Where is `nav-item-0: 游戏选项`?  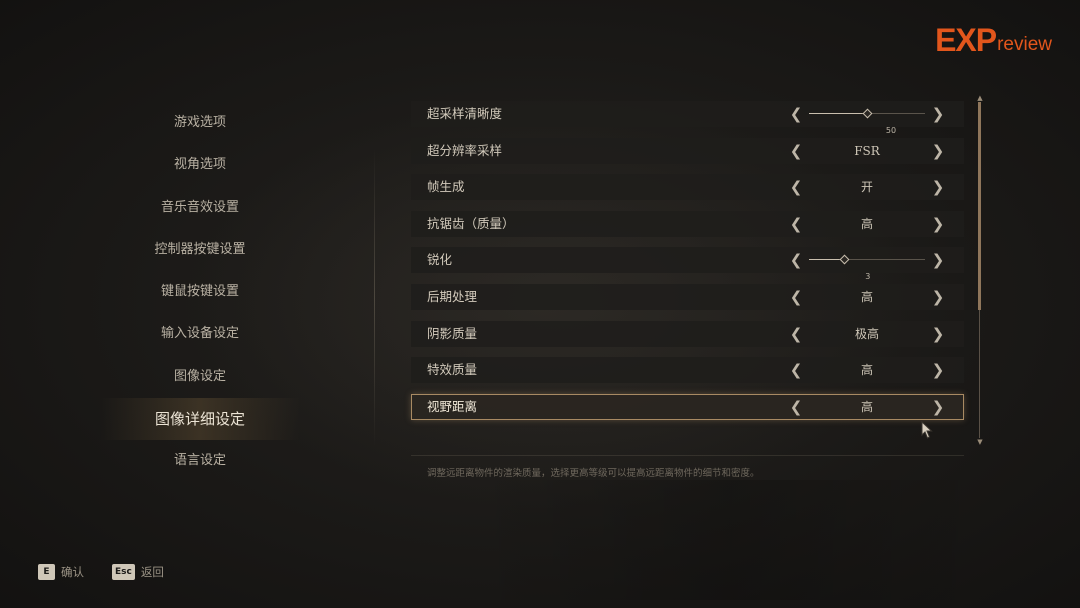 nav-item-0: 游戏选项 is located at coordinates (200, 123).